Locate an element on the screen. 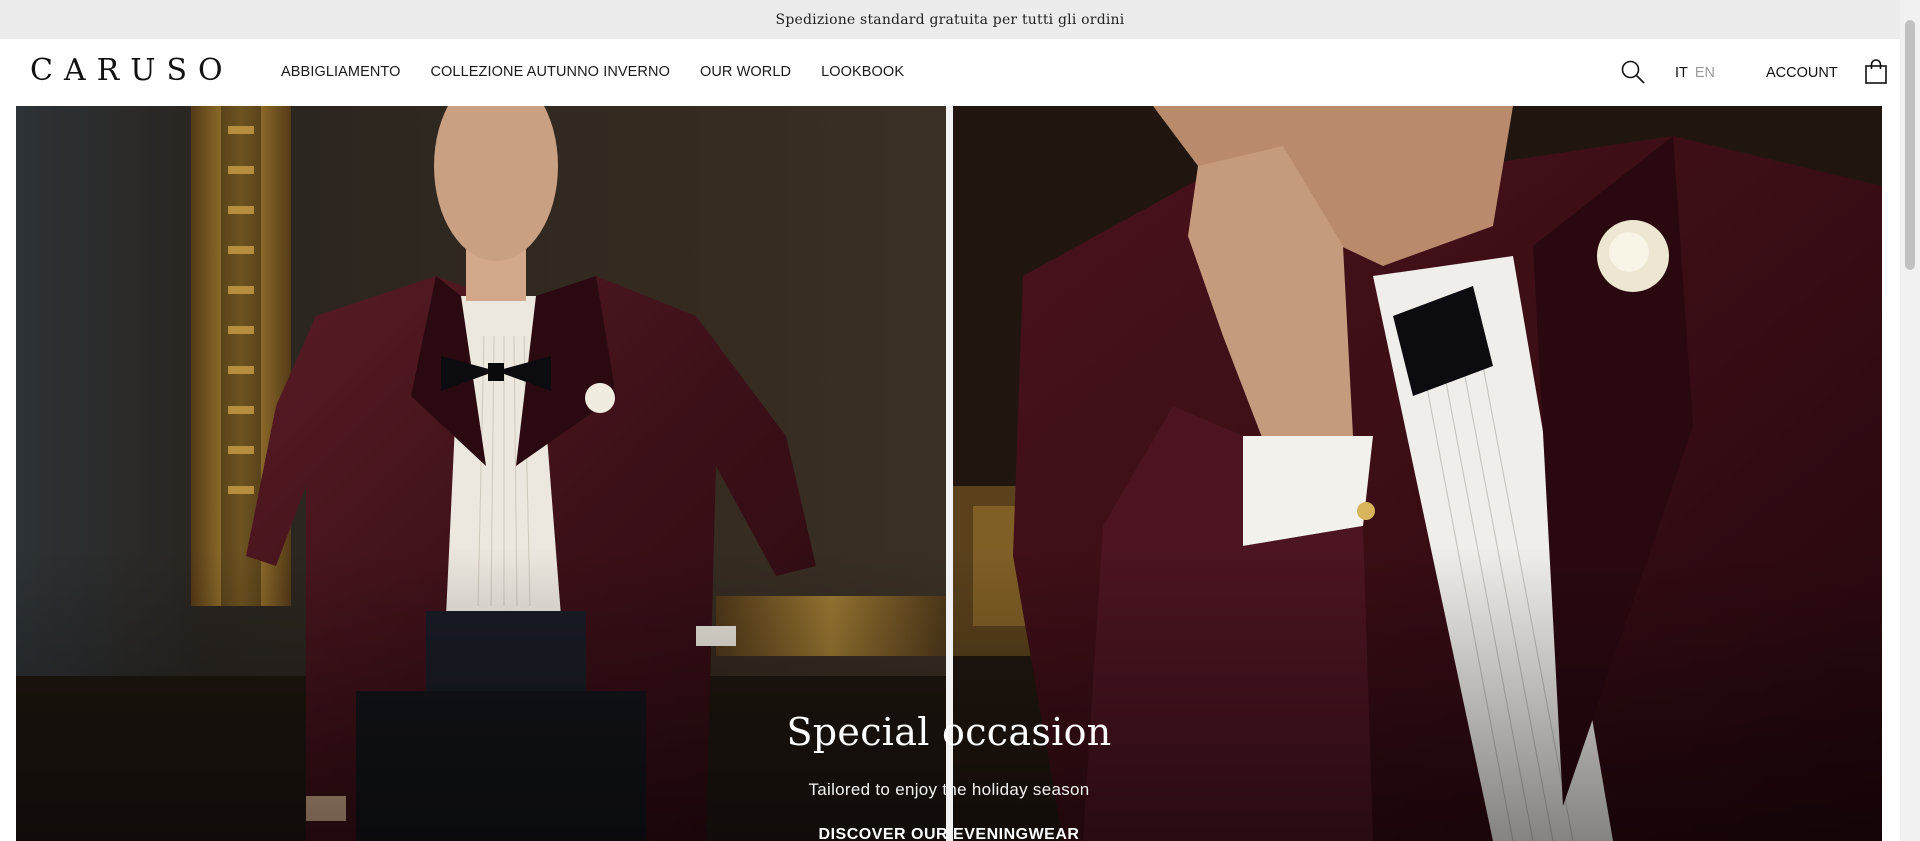 This screenshot has height=841, width=1920. brand-logo: CARUSO is located at coordinates (132, 70).